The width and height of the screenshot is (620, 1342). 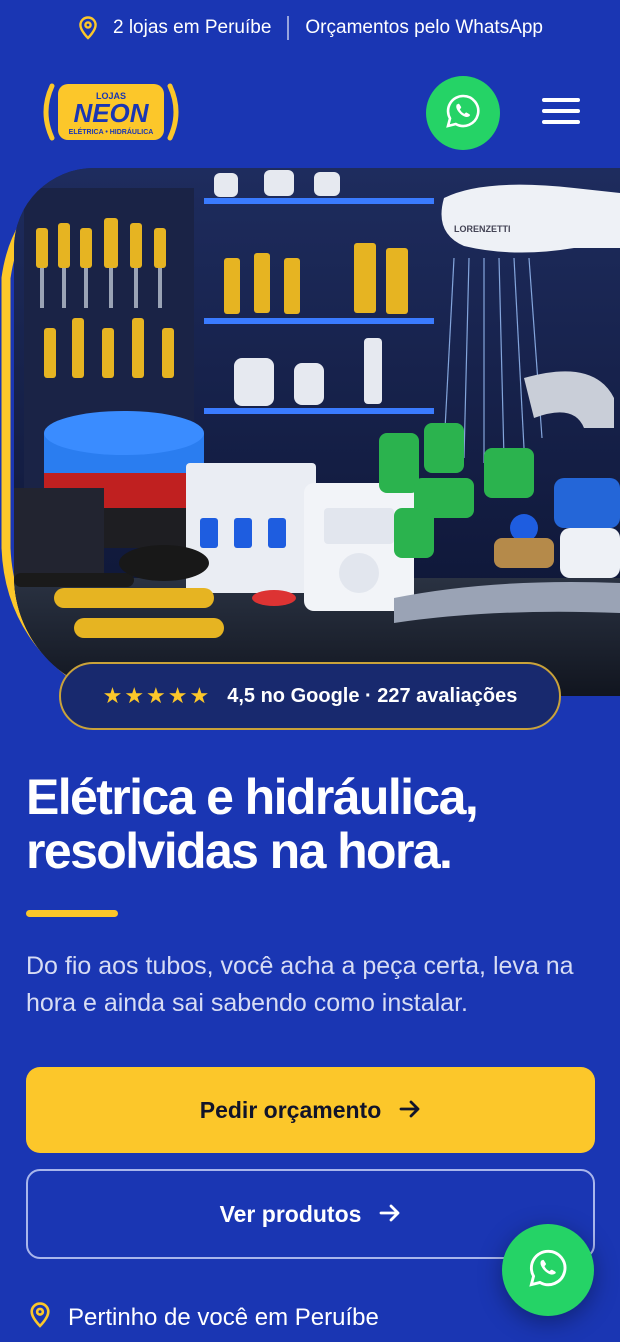 I want to click on divider, so click(x=288, y=28).